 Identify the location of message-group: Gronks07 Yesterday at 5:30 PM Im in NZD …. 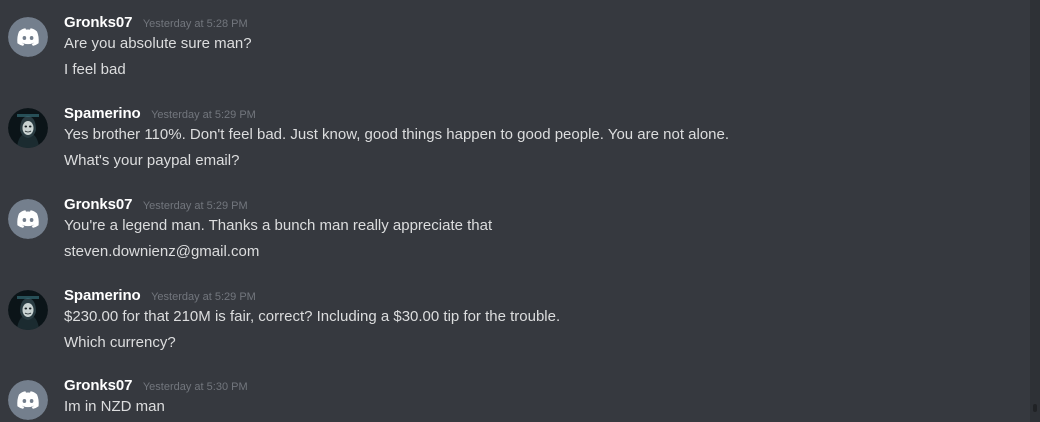
(515, 399).